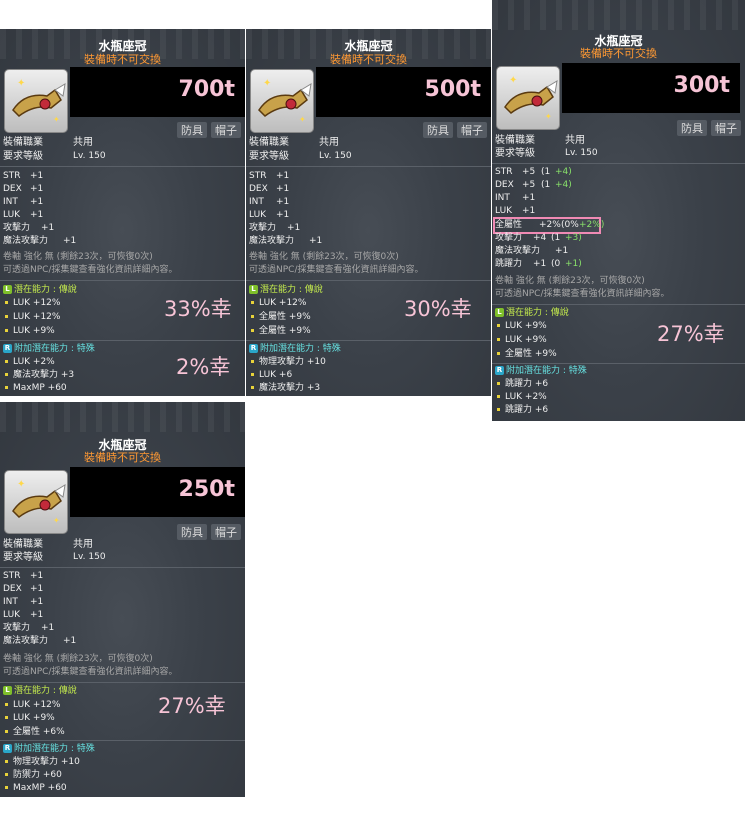 The image size is (750, 838). I want to click on luck-annotation-main: 27%幸, so click(691, 334).